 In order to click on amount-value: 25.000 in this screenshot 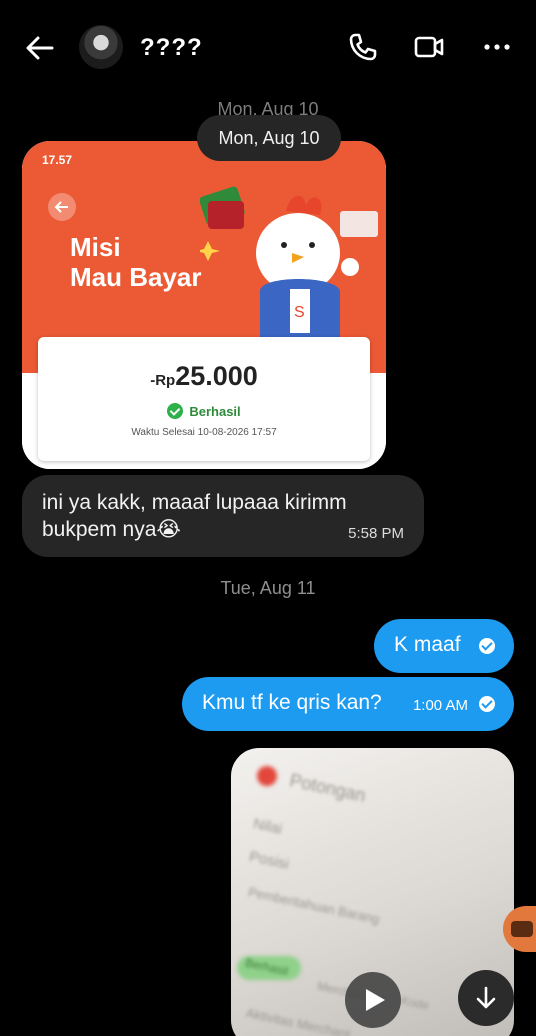, I will do `click(216, 376)`.